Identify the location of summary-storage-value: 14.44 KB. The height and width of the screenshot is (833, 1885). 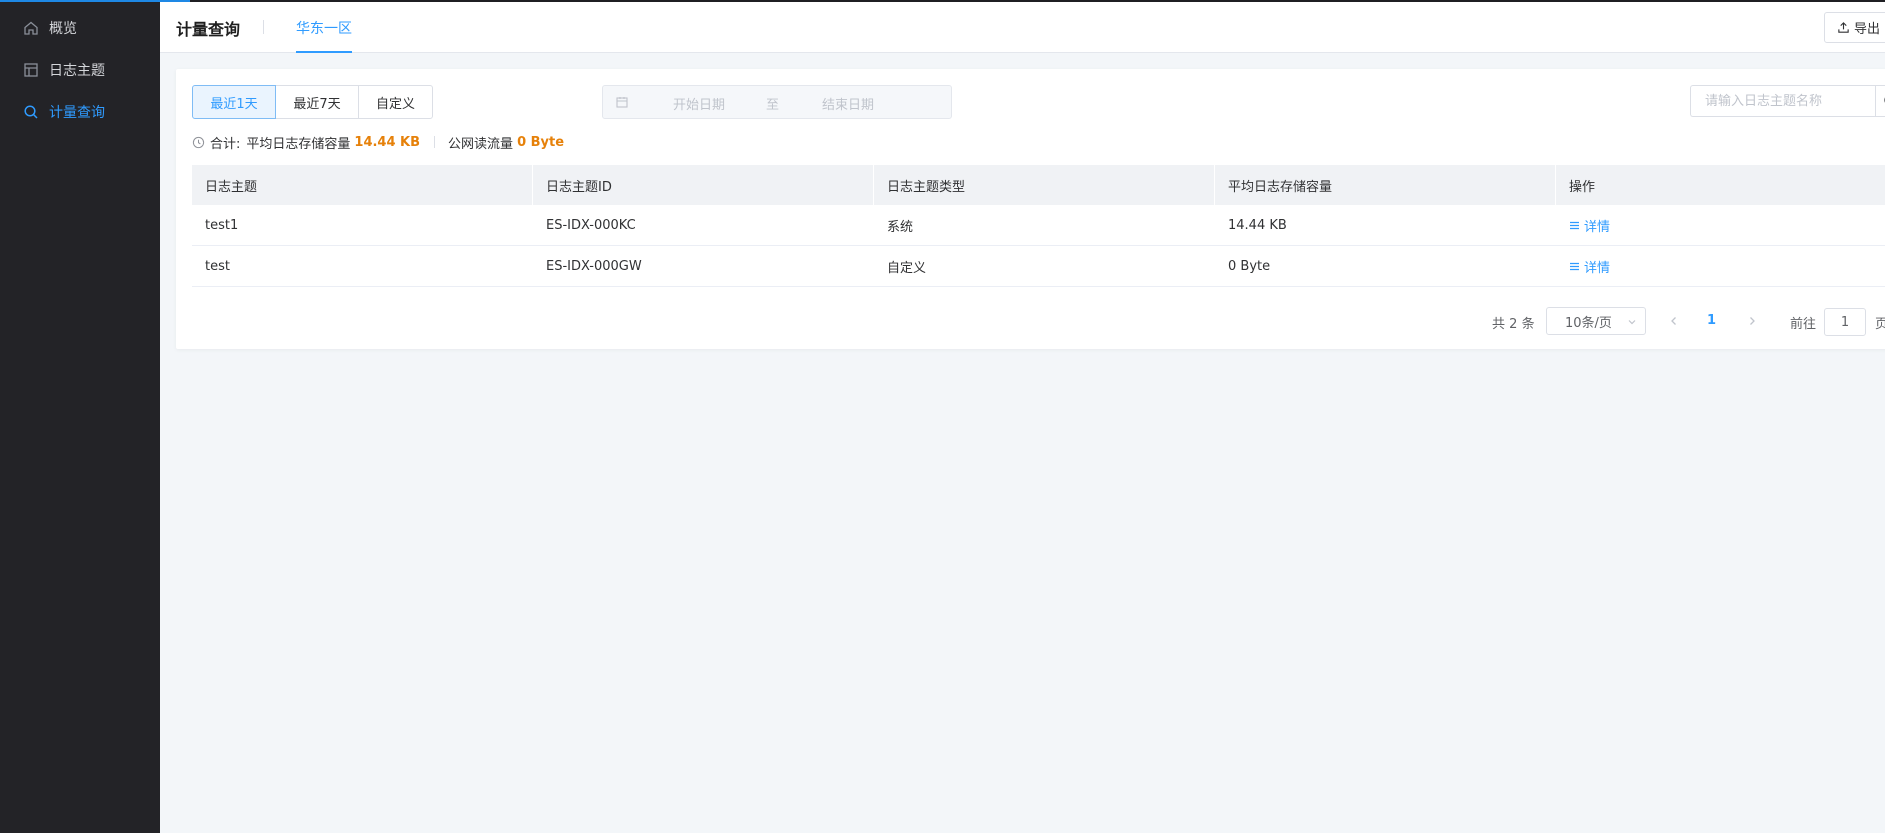
(387, 142).